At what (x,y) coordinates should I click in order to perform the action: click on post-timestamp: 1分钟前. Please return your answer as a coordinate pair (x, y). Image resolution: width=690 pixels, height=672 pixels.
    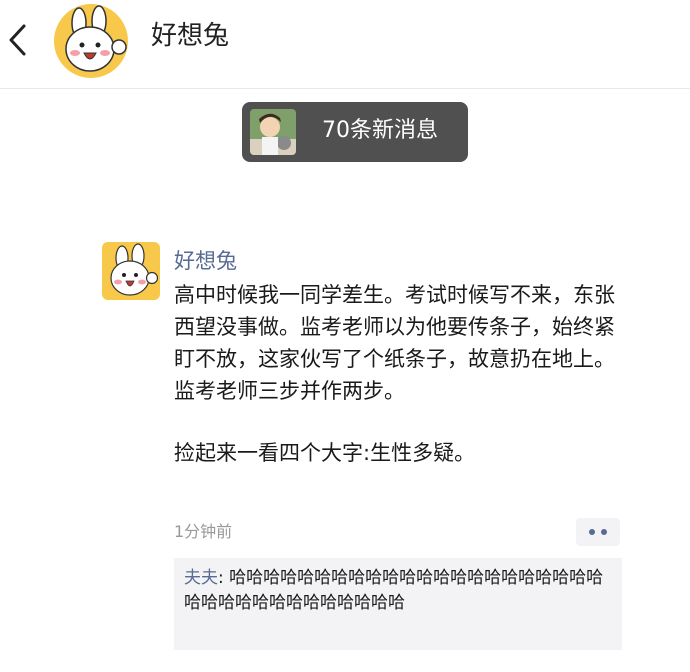
    Looking at the image, I should click on (203, 531).